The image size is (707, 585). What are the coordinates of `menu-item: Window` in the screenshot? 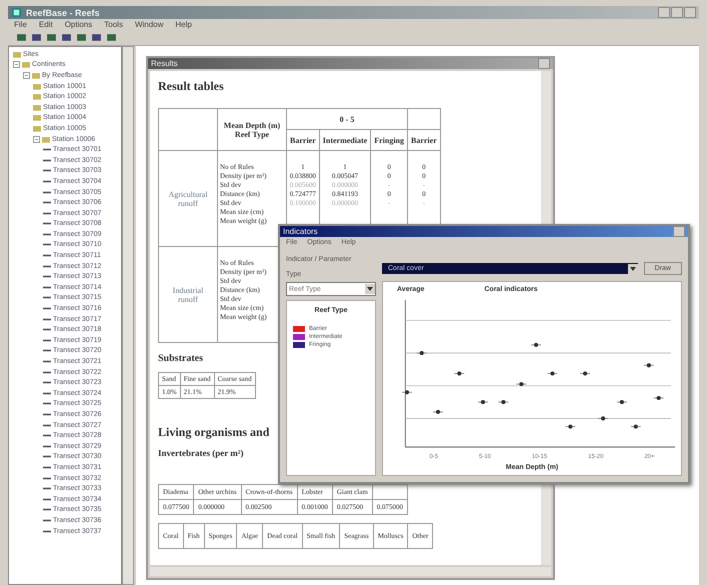 It's located at (149, 24).